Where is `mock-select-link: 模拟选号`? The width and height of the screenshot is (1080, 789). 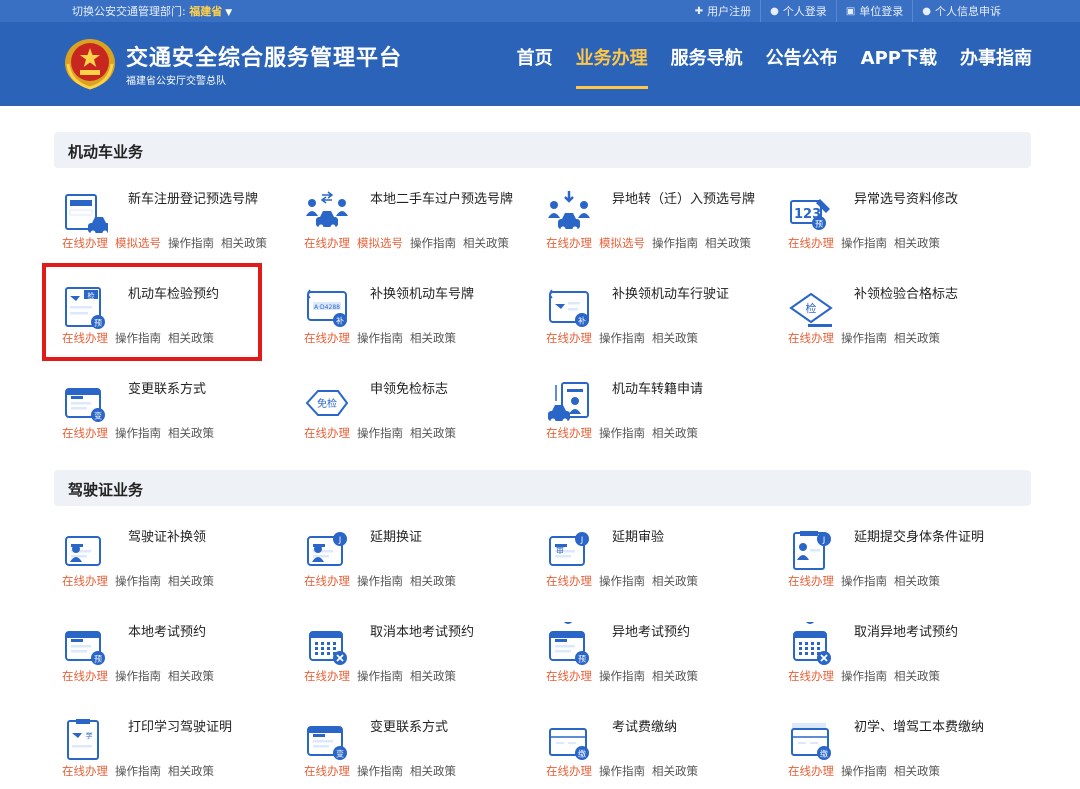 mock-select-link: 模拟选号 is located at coordinates (380, 243).